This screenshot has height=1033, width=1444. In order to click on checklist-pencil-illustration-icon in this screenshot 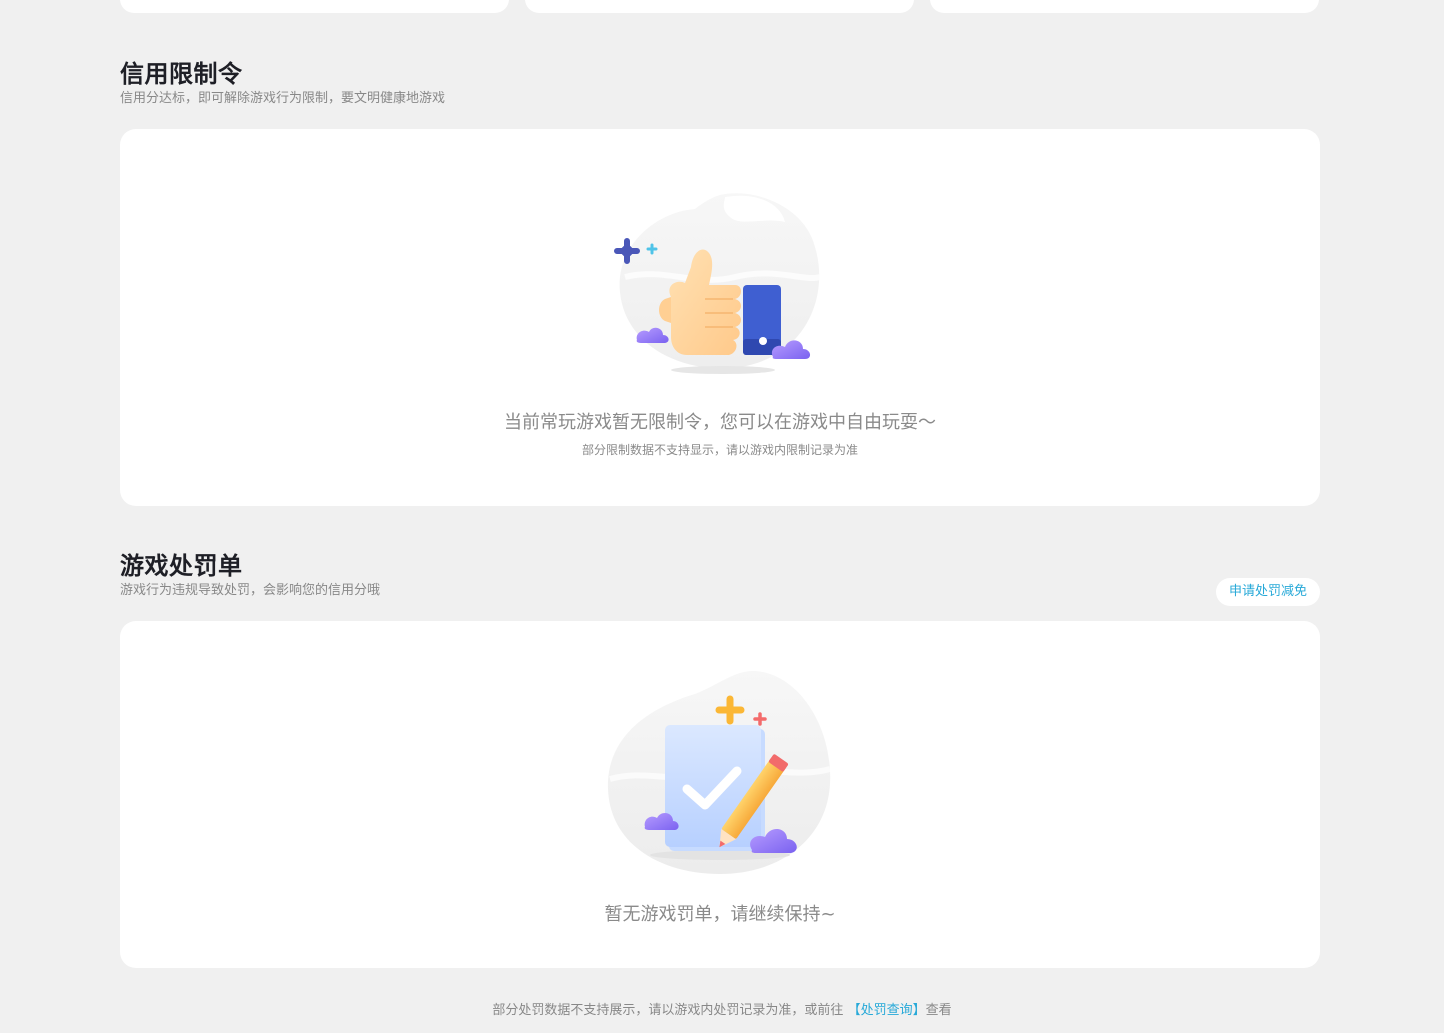, I will do `click(719, 772)`.